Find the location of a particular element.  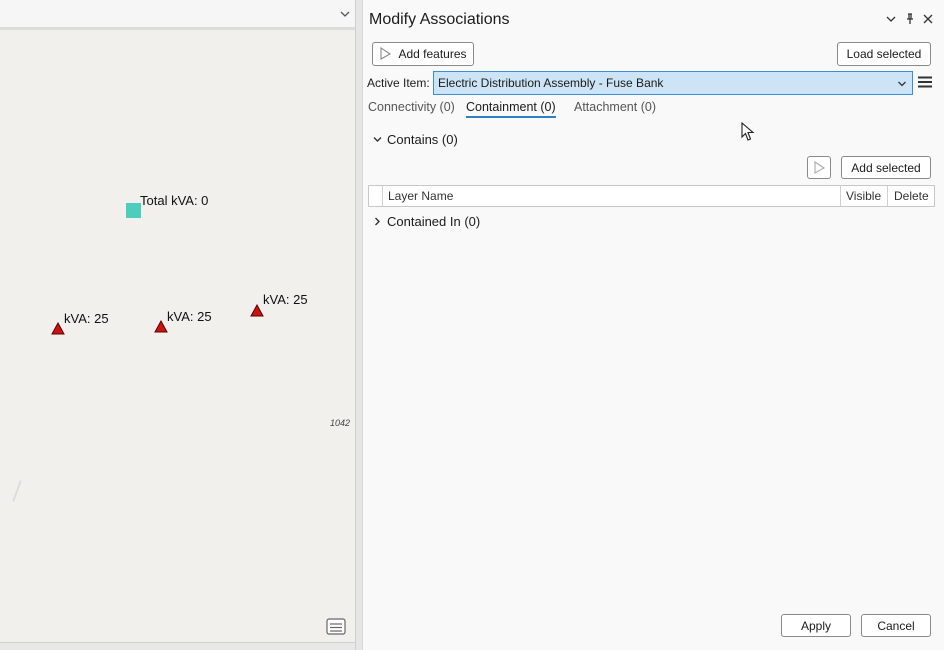

map-status-bar is located at coordinates (177, 646).